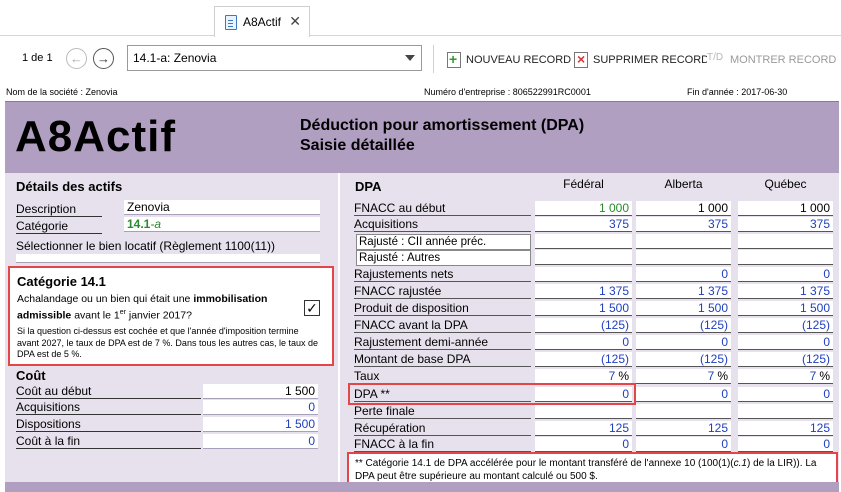 The height and width of the screenshot is (492, 841). Describe the element at coordinates (108, 424) in the screenshot. I see `cost-row-label: Dispositions` at that location.